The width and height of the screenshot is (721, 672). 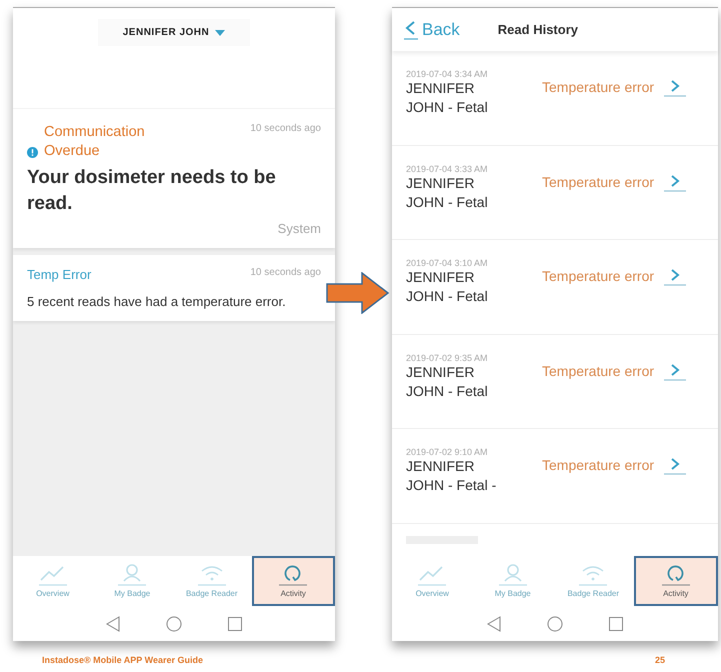 What do you see at coordinates (32, 152) in the screenshot?
I see `alert-icon` at bounding box center [32, 152].